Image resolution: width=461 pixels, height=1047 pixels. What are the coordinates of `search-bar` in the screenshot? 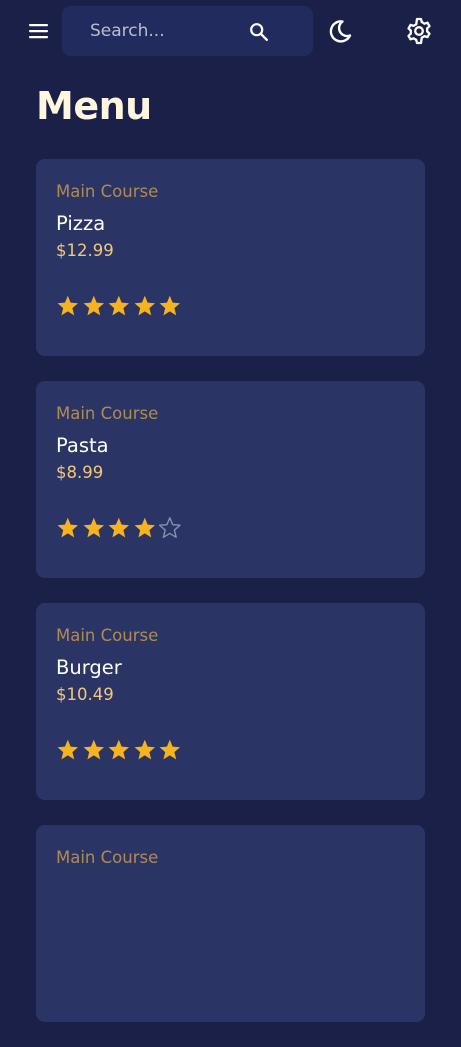 It's located at (187, 31).